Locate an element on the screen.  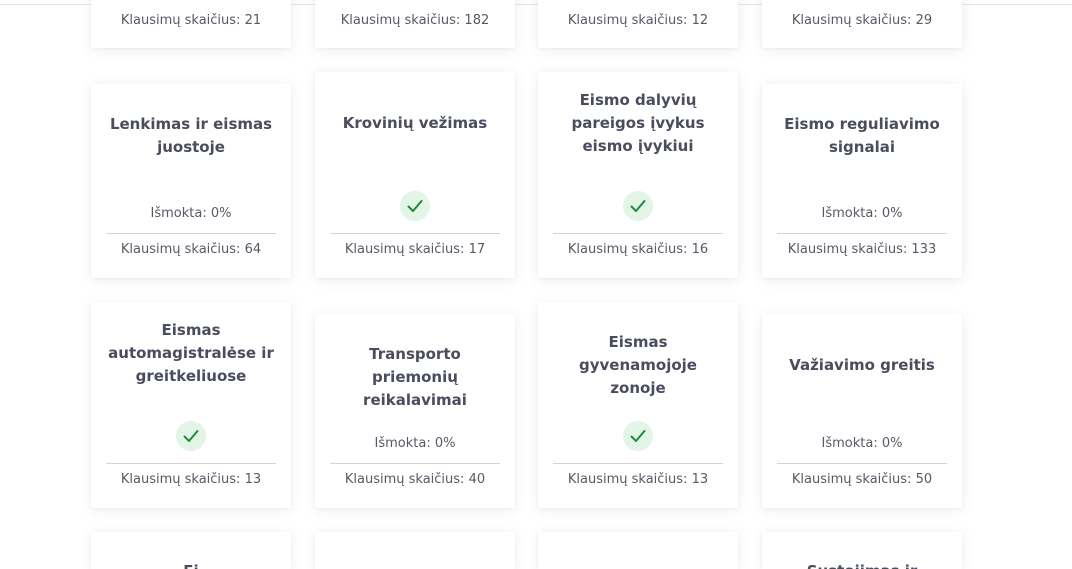
topic-title: Eismas gyvenamojoje zonoje is located at coordinates (638, 365).